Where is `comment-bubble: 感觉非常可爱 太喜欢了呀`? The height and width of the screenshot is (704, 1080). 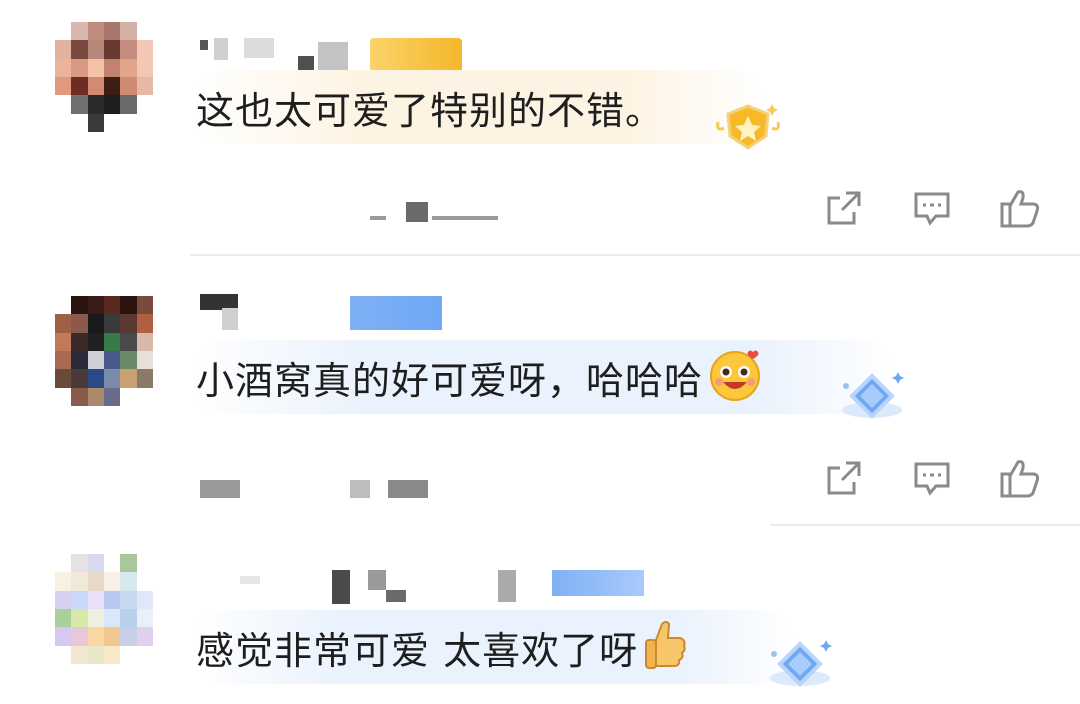
comment-bubble: 感觉非常可爱 太喜欢了呀 is located at coordinates (493, 647).